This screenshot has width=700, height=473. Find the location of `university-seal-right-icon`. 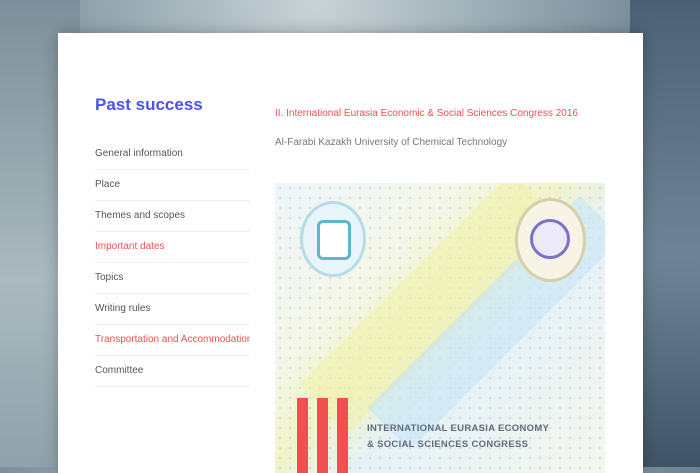

university-seal-right-icon is located at coordinates (550, 240).